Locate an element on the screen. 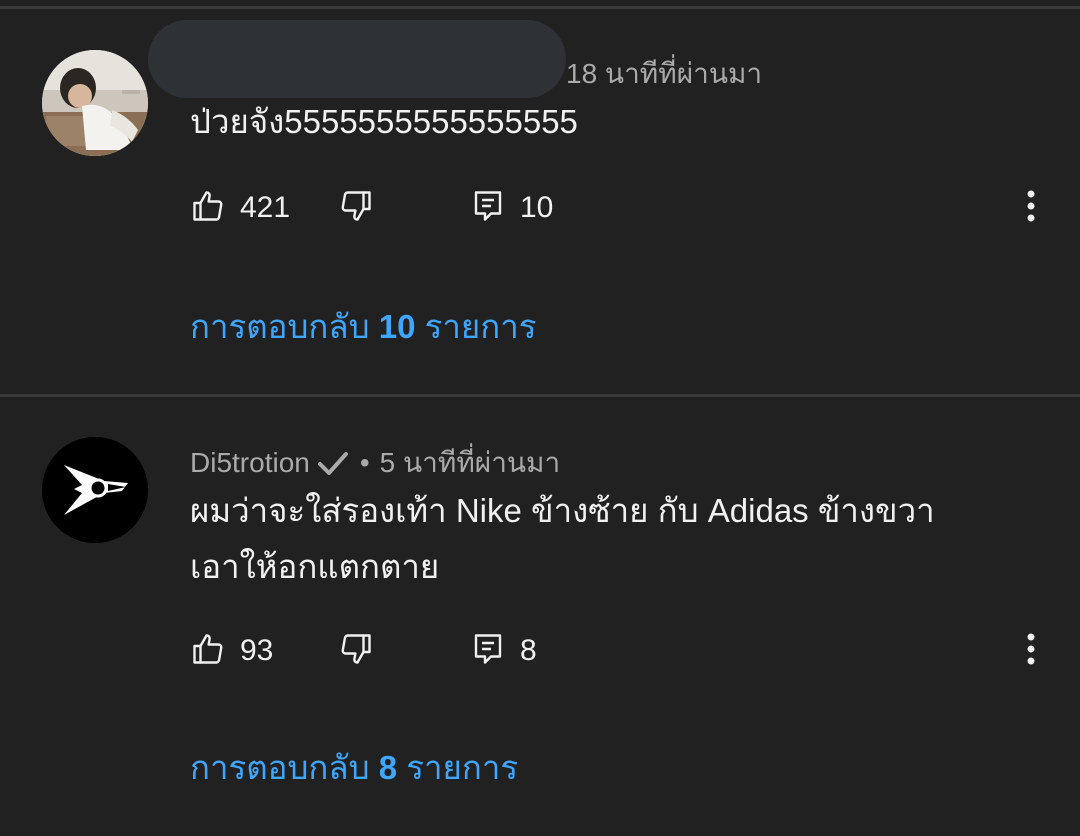  reply-button: 8 is located at coordinates (503, 651).